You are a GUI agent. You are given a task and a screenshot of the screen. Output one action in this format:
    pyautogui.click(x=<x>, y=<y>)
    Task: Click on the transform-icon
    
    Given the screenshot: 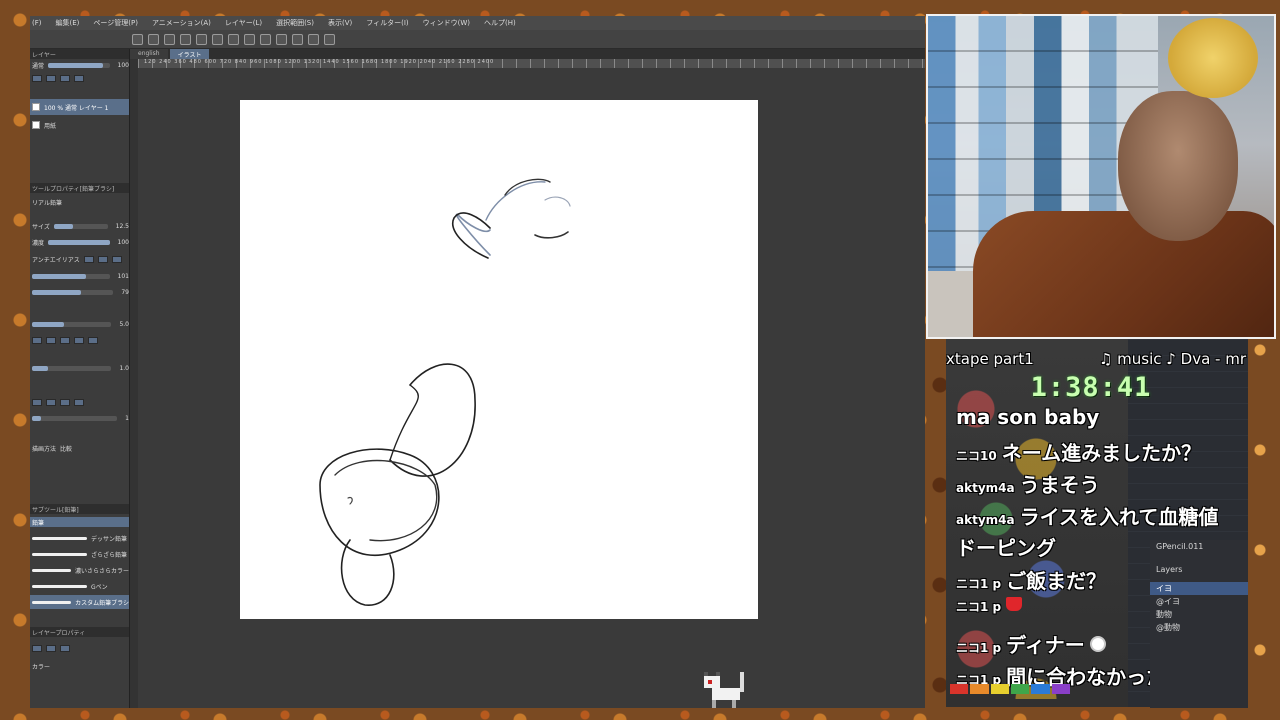 What is the action you would take?
    pyautogui.click(x=249, y=39)
    